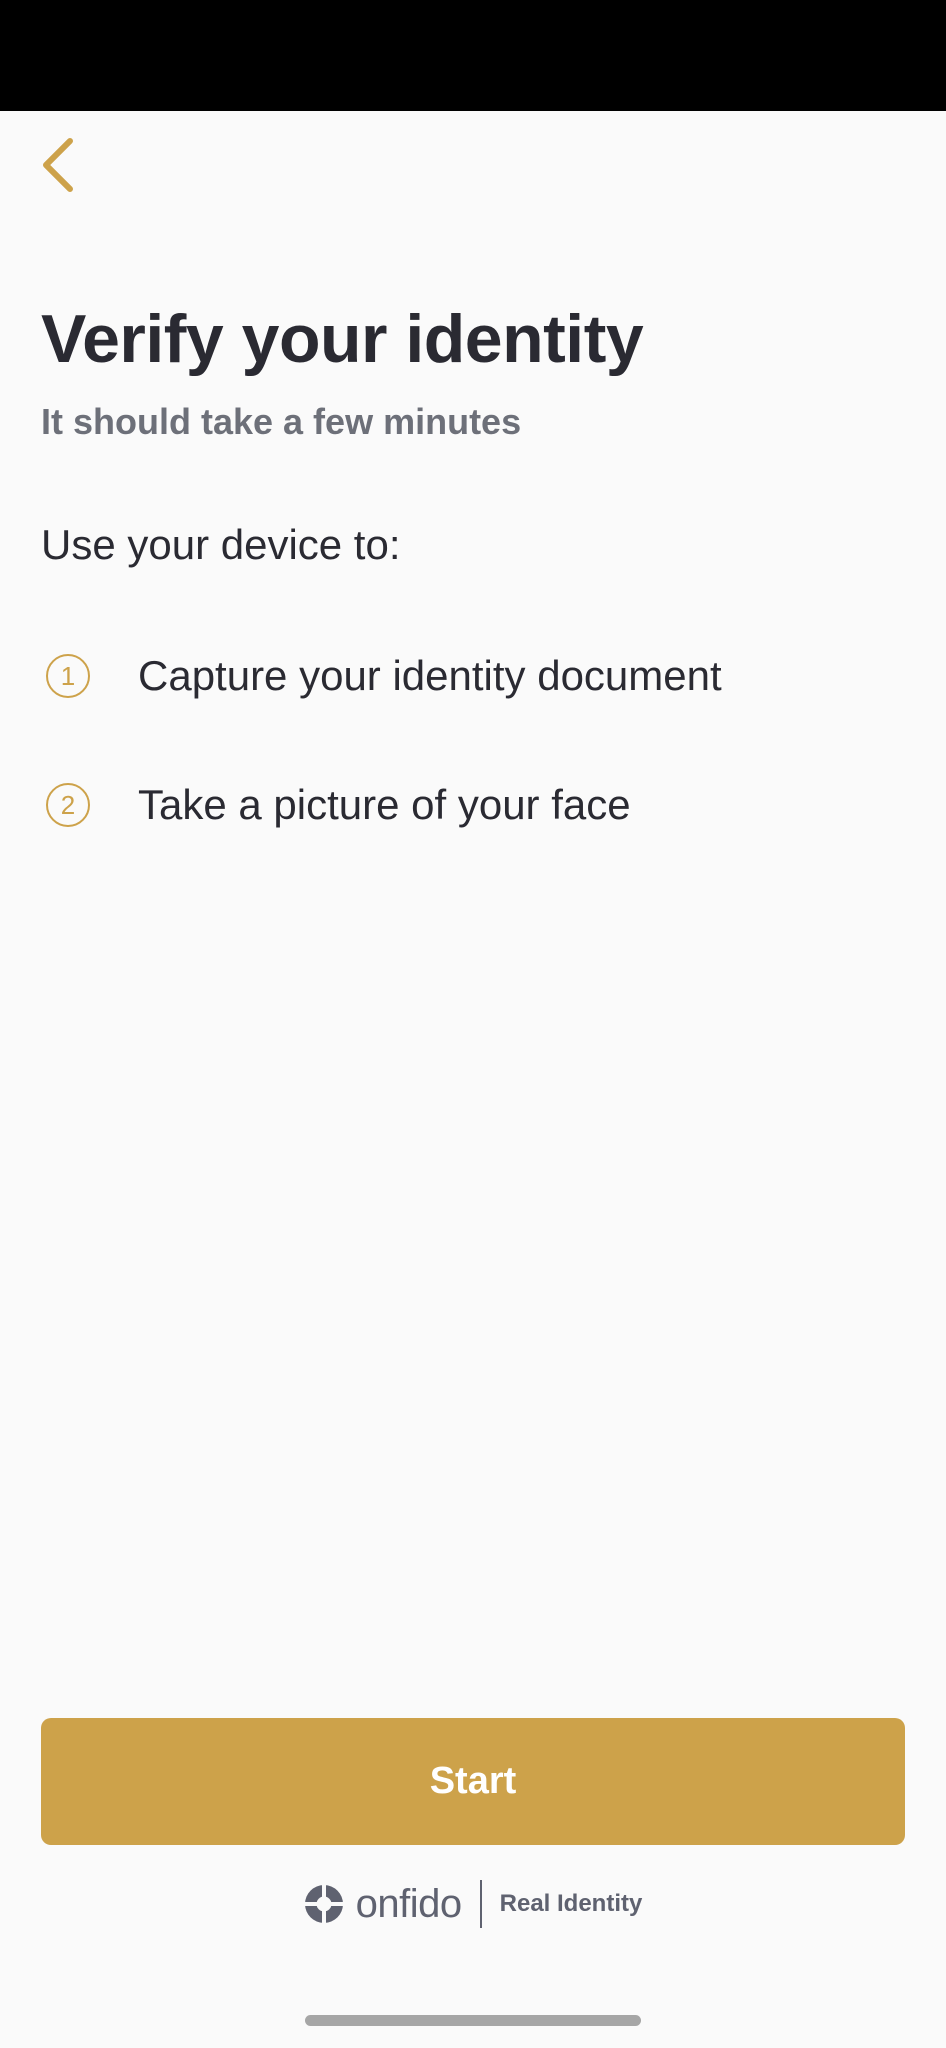 Image resolution: width=946 pixels, height=2048 pixels. Describe the element at coordinates (281, 421) in the screenshot. I see `page-subtitle: It should take a few minutes` at that location.